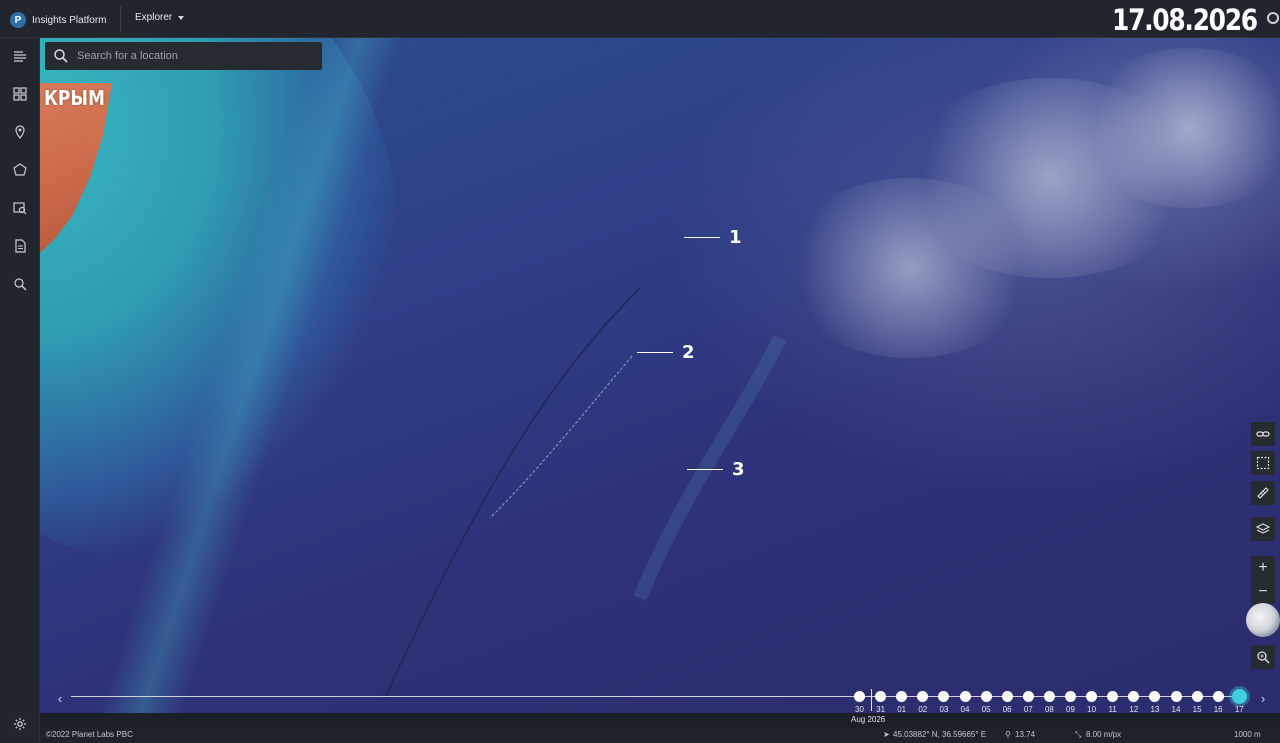 The height and width of the screenshot is (743, 1280). Describe the element at coordinates (20, 94) in the screenshot. I see `dashboard-icon` at that location.